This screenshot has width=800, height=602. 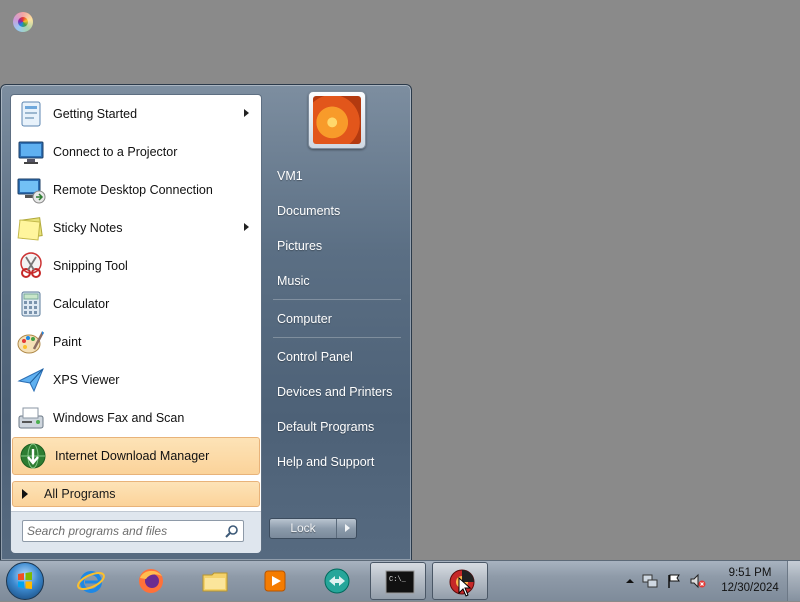 What do you see at coordinates (290, 176) in the screenshot?
I see `menu-item-label: VM1` at bounding box center [290, 176].